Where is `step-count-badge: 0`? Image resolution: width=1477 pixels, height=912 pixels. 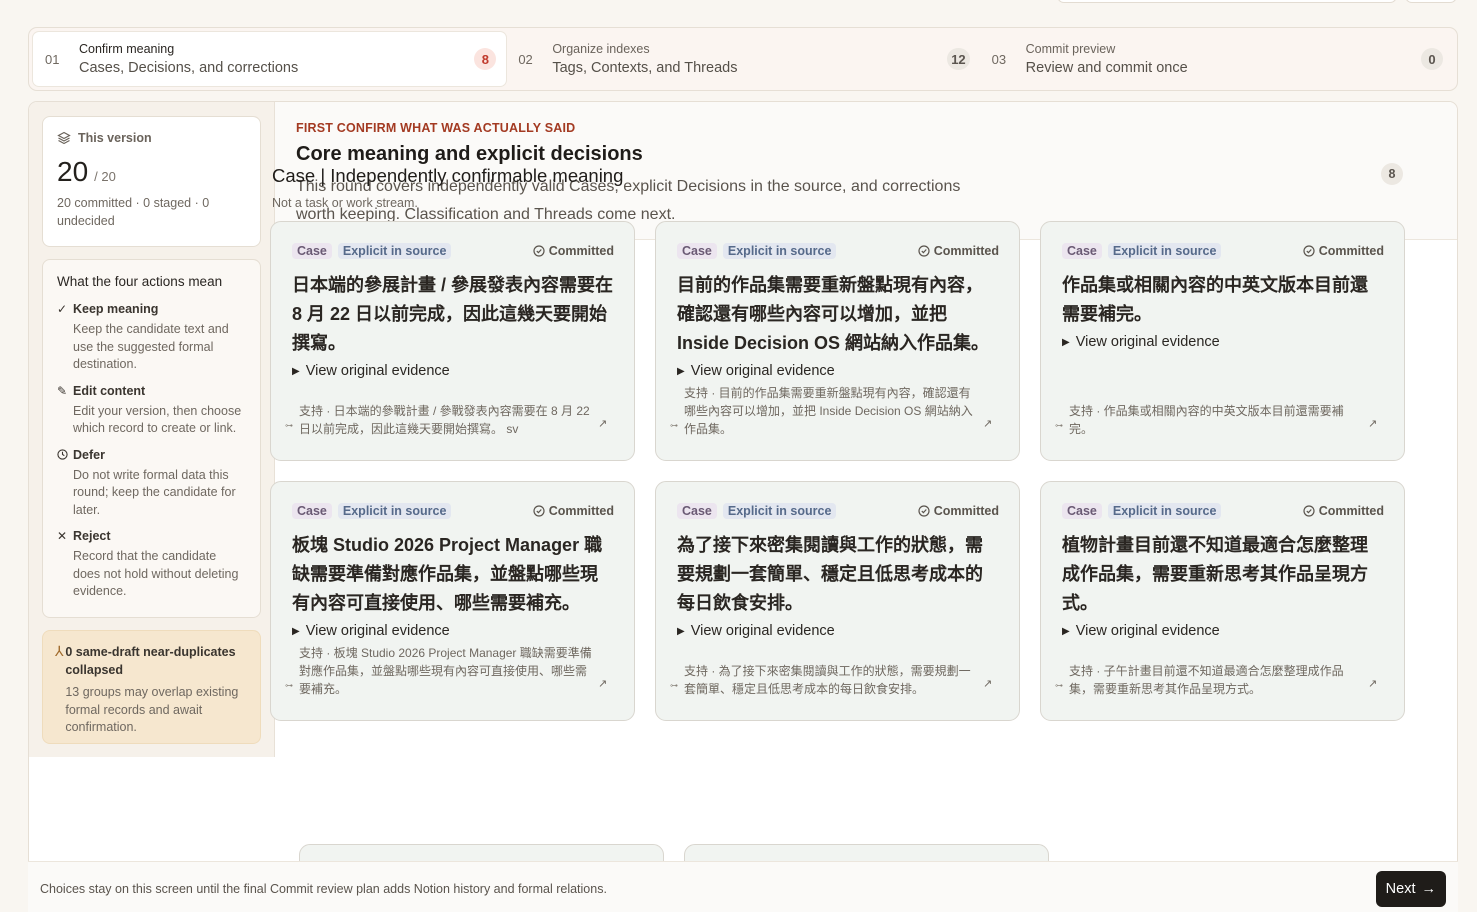
step-count-badge: 0 is located at coordinates (1431, 59).